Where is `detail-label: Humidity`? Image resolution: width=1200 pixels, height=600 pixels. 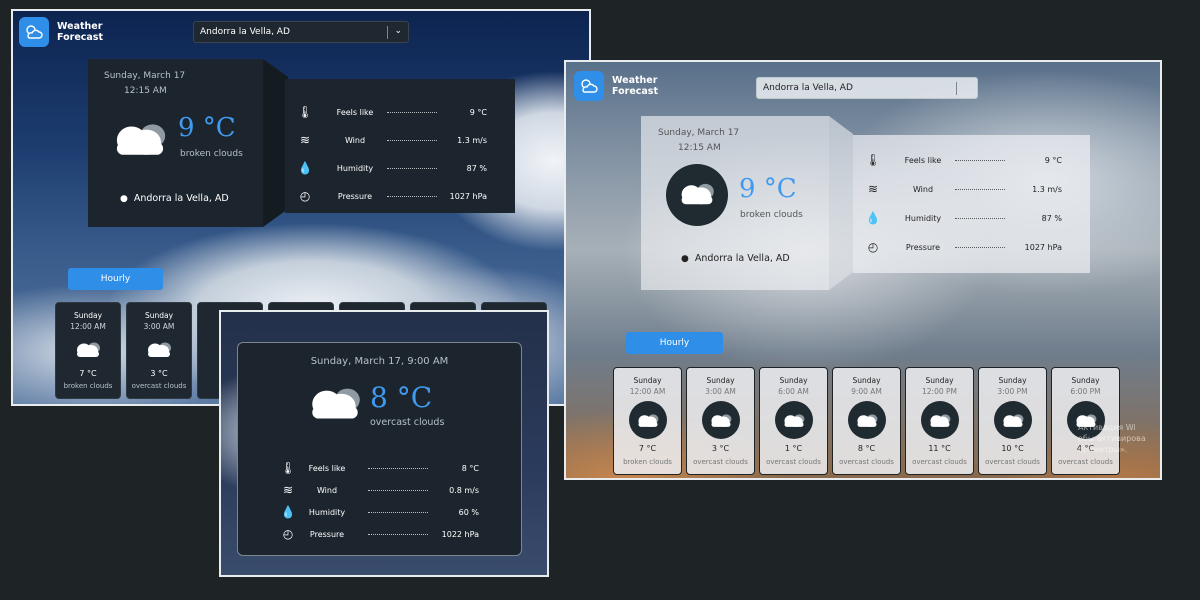
detail-label: Humidity is located at coordinates (327, 512).